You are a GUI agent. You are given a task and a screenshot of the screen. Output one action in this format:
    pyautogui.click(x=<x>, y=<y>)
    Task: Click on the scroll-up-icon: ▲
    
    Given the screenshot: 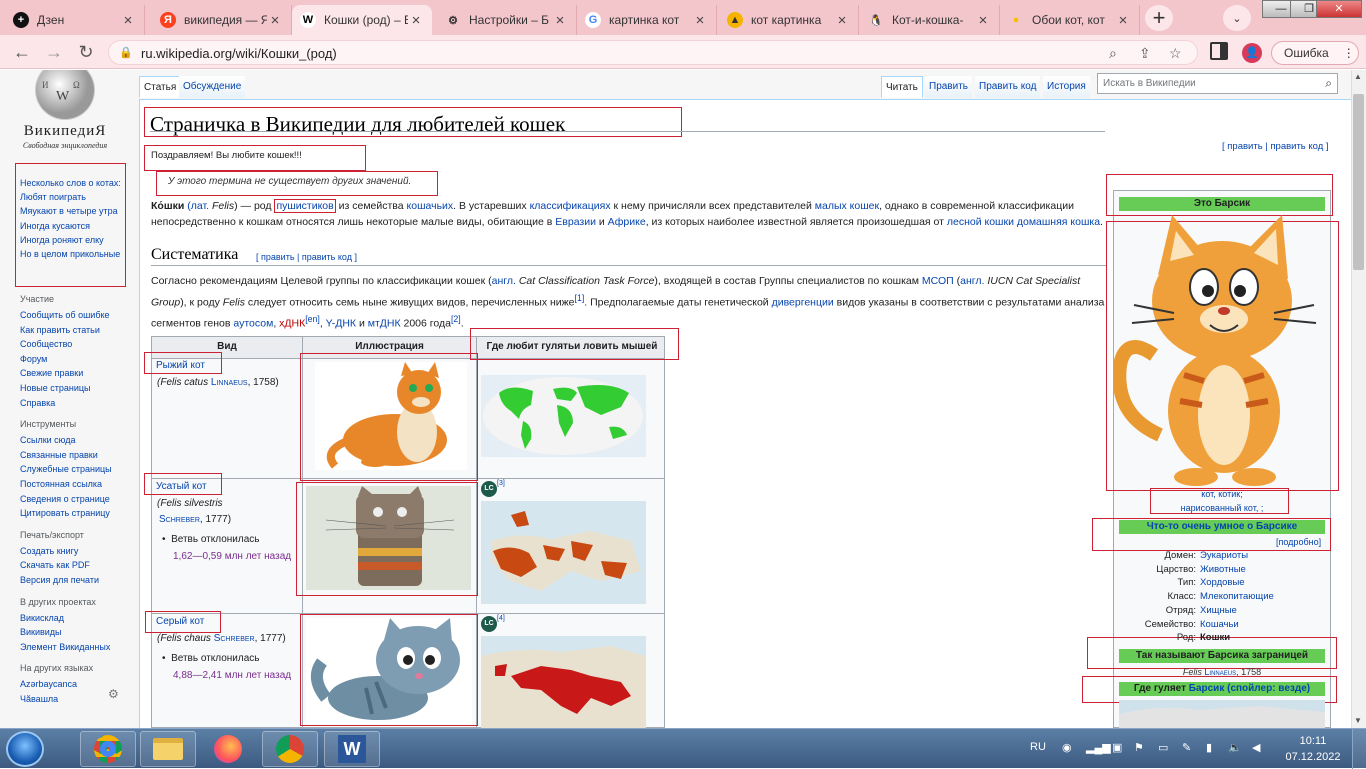 What is the action you would take?
    pyautogui.click(x=1358, y=76)
    